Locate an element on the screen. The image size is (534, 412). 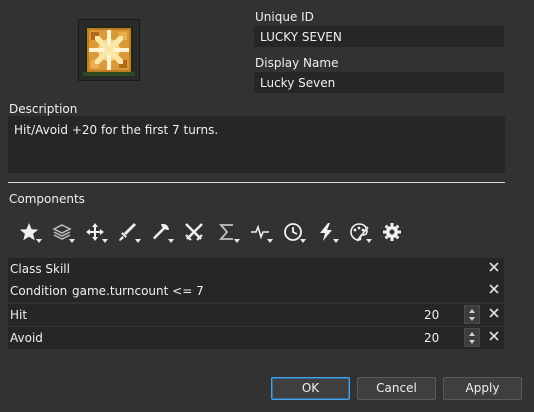
component-name: Condition is located at coordinates (39, 291).